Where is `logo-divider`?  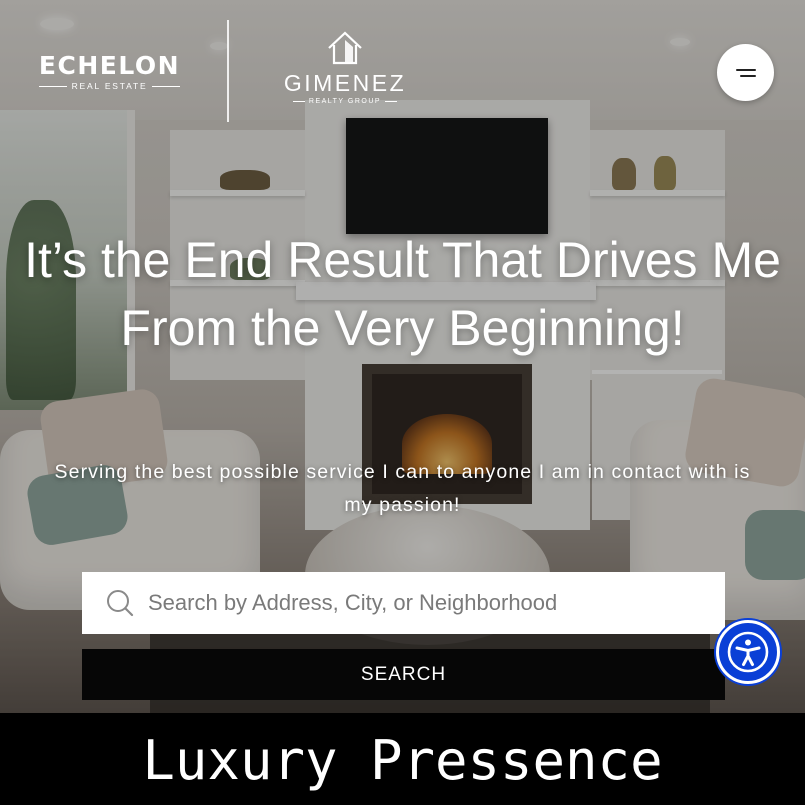
logo-divider is located at coordinates (228, 71).